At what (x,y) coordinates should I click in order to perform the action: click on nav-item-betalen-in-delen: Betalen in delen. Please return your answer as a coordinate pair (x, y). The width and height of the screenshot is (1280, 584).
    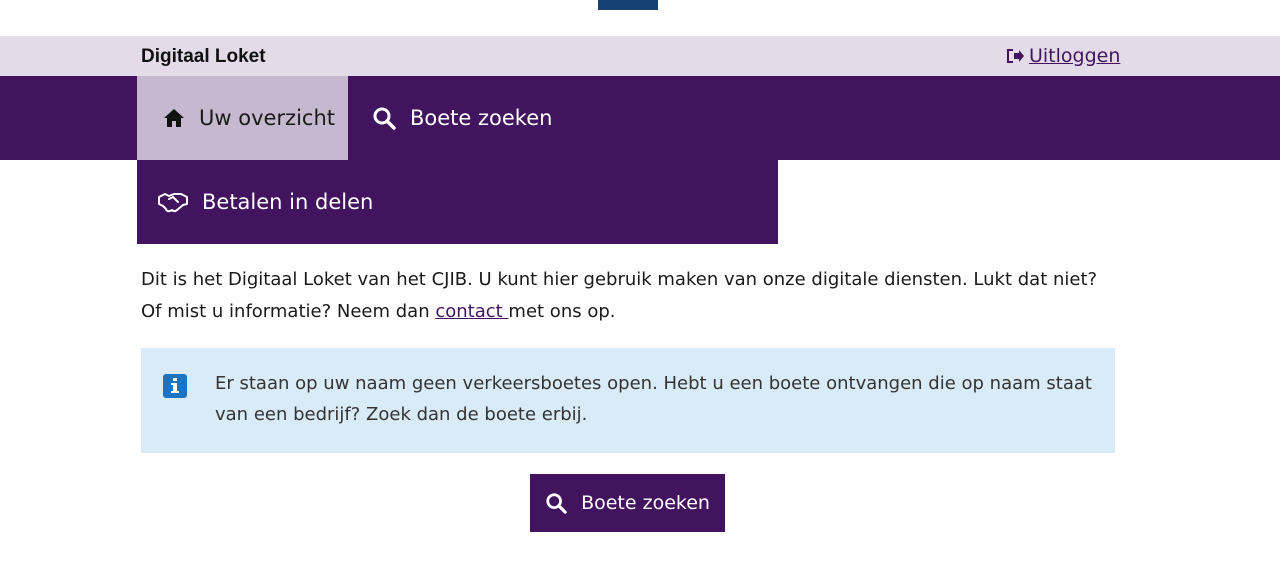
    Looking at the image, I should click on (287, 202).